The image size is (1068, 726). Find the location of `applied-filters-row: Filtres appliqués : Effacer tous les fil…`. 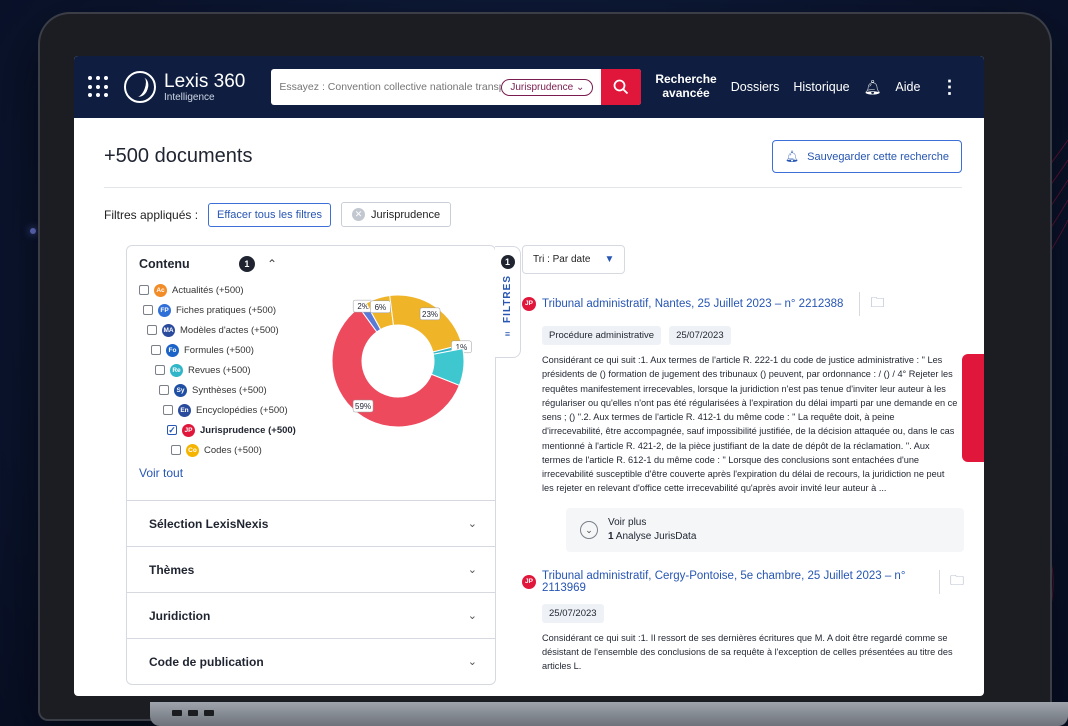

applied-filters-row: Filtres appliqués : Effacer tous les fil… is located at coordinates (529, 214).